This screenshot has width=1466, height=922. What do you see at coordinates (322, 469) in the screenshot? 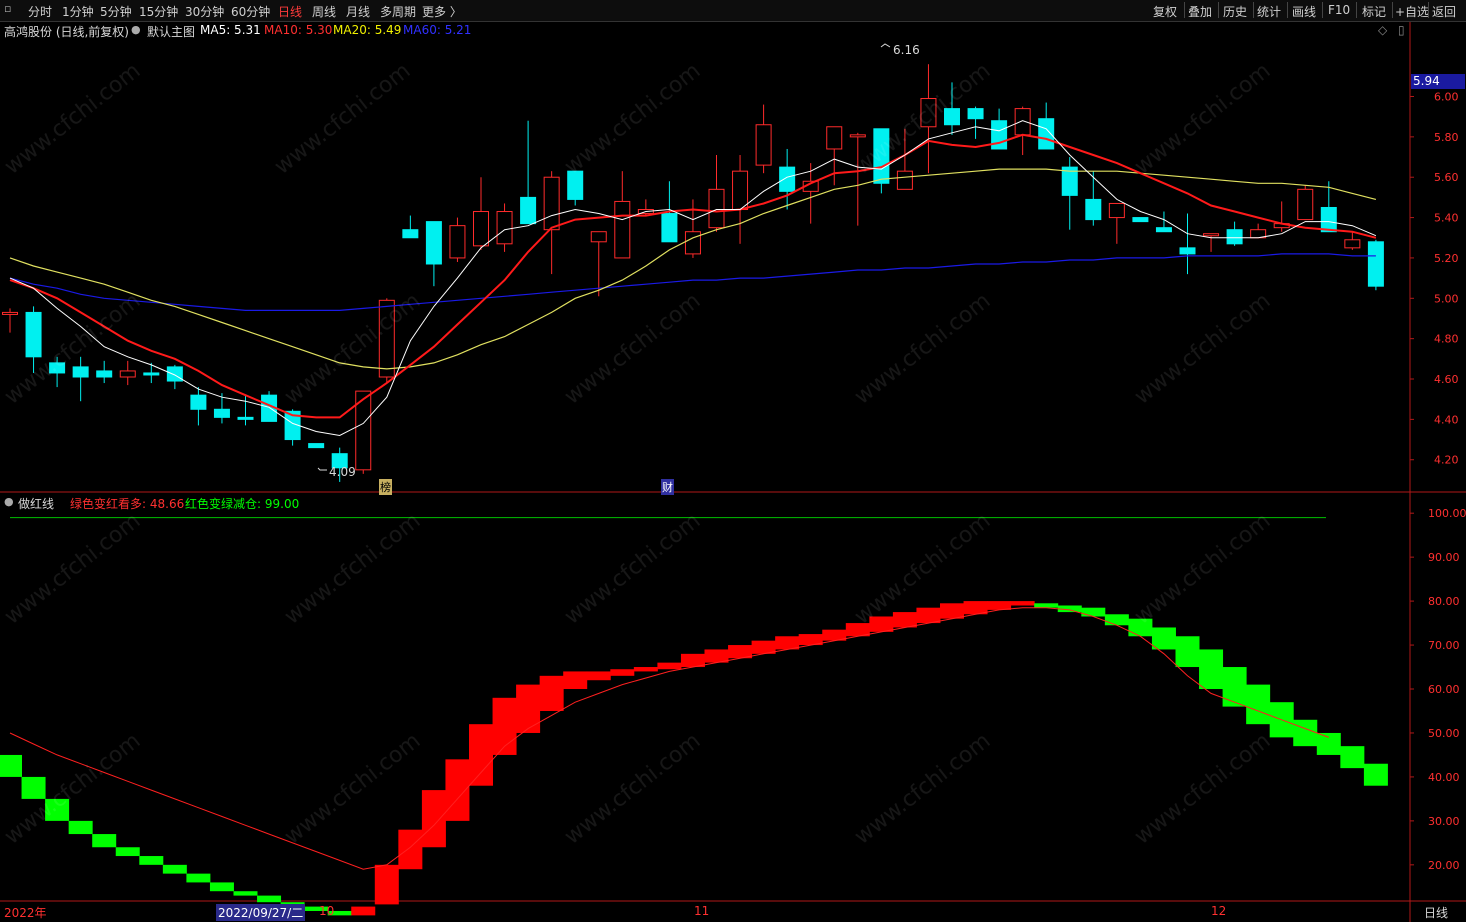
I see `low-pointer` at bounding box center [322, 469].